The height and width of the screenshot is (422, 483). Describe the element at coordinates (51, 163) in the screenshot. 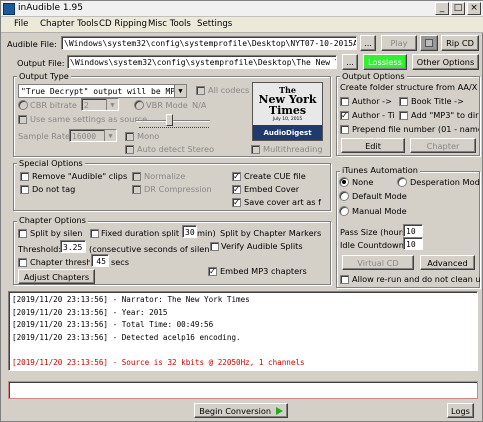

I see `special-options-title: Special Options` at that location.